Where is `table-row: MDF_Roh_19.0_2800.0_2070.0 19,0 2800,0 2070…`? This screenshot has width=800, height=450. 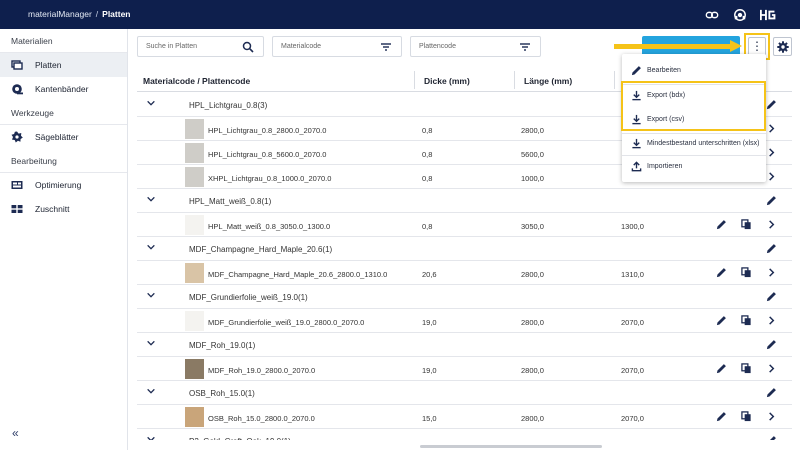 table-row: MDF_Roh_19.0_2800.0_2070.0 19,0 2800,0 2070… is located at coordinates (464, 369).